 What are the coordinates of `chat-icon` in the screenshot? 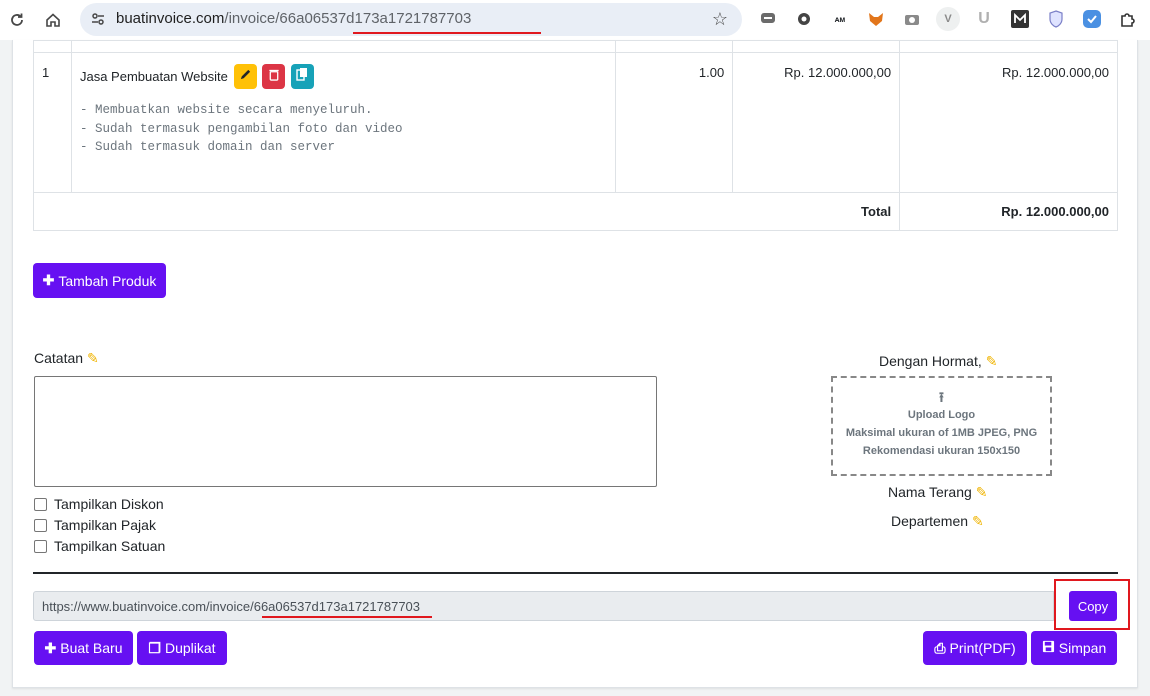 It's located at (768, 19).